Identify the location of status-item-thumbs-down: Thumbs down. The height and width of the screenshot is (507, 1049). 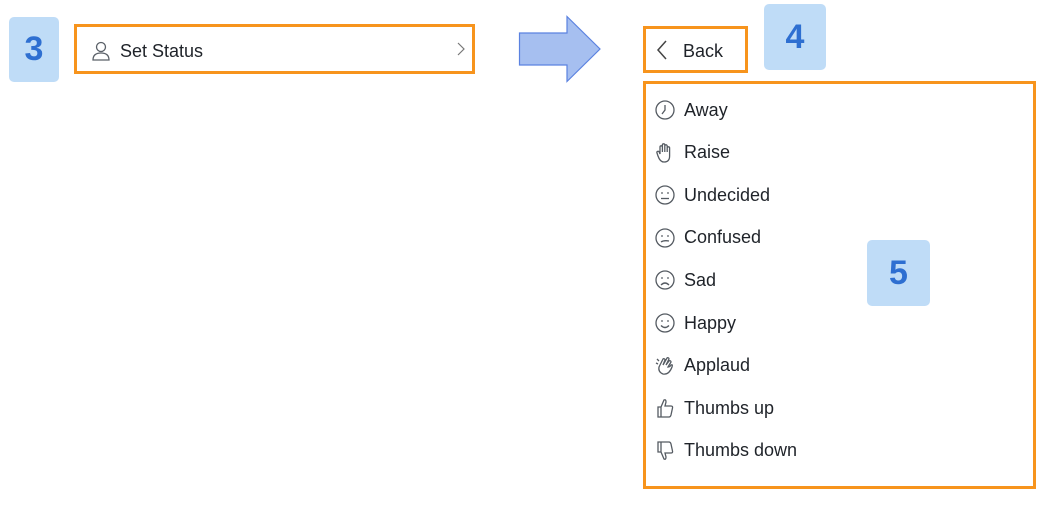
(725, 451).